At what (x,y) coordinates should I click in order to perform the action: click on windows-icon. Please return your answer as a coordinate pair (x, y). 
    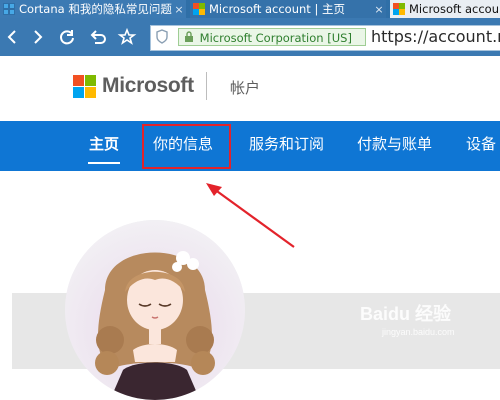
    Looking at the image, I should click on (9, 9).